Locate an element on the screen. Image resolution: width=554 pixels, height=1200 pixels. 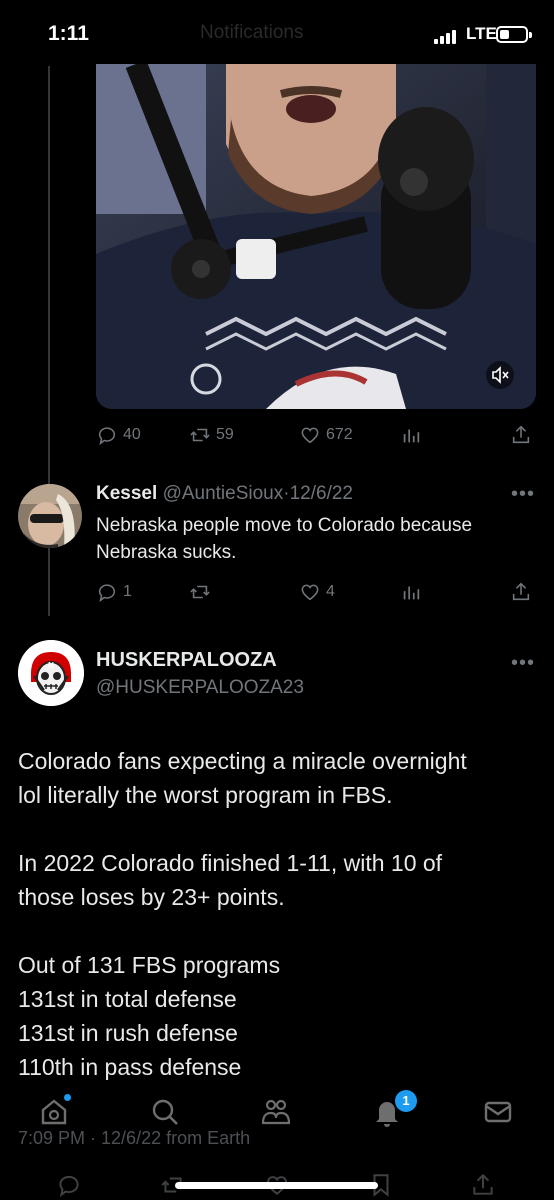
status-bar: Notifications 1:11 LTE is located at coordinates (277, 33).